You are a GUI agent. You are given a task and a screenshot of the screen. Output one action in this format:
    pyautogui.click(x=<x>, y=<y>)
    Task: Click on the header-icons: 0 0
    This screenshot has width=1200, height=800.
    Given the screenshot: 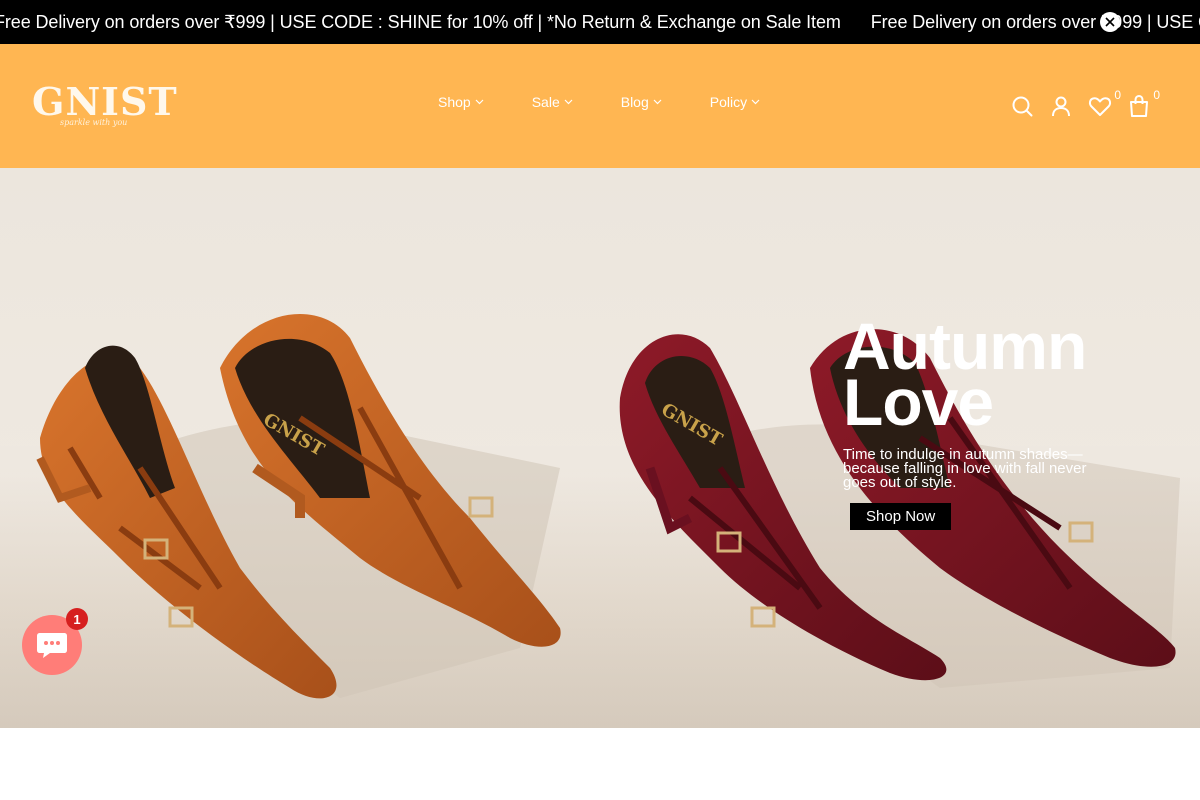 What is the action you would take?
    pyautogui.click(x=1088, y=103)
    